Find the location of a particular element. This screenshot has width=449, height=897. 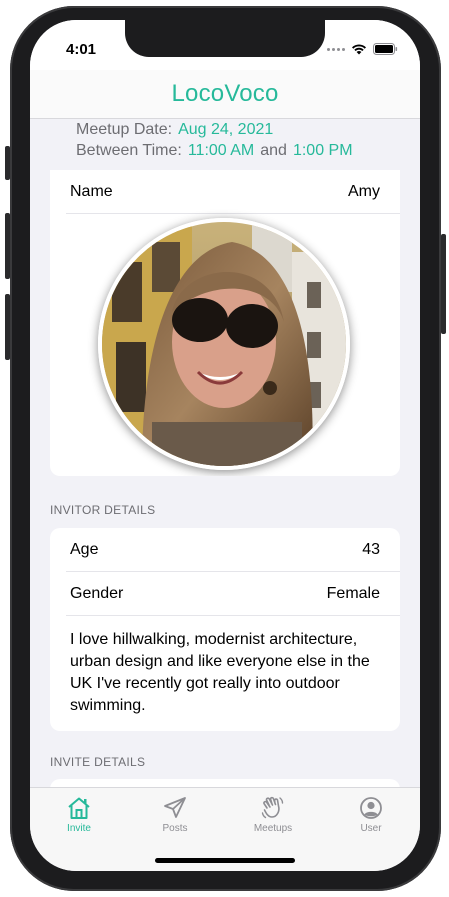

tab-posts: Posts is located at coordinates (175, 815).